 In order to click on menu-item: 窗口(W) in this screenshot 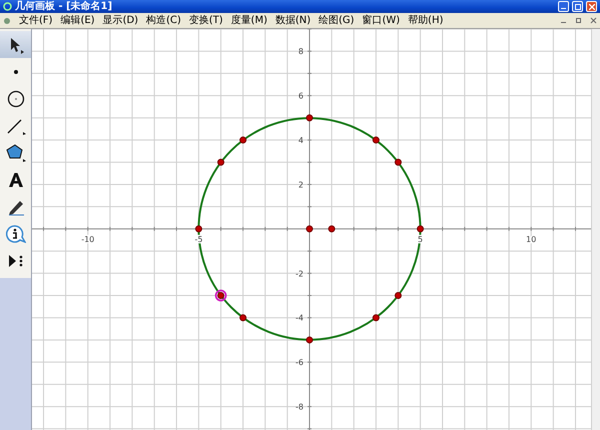, I will do `click(381, 21)`.